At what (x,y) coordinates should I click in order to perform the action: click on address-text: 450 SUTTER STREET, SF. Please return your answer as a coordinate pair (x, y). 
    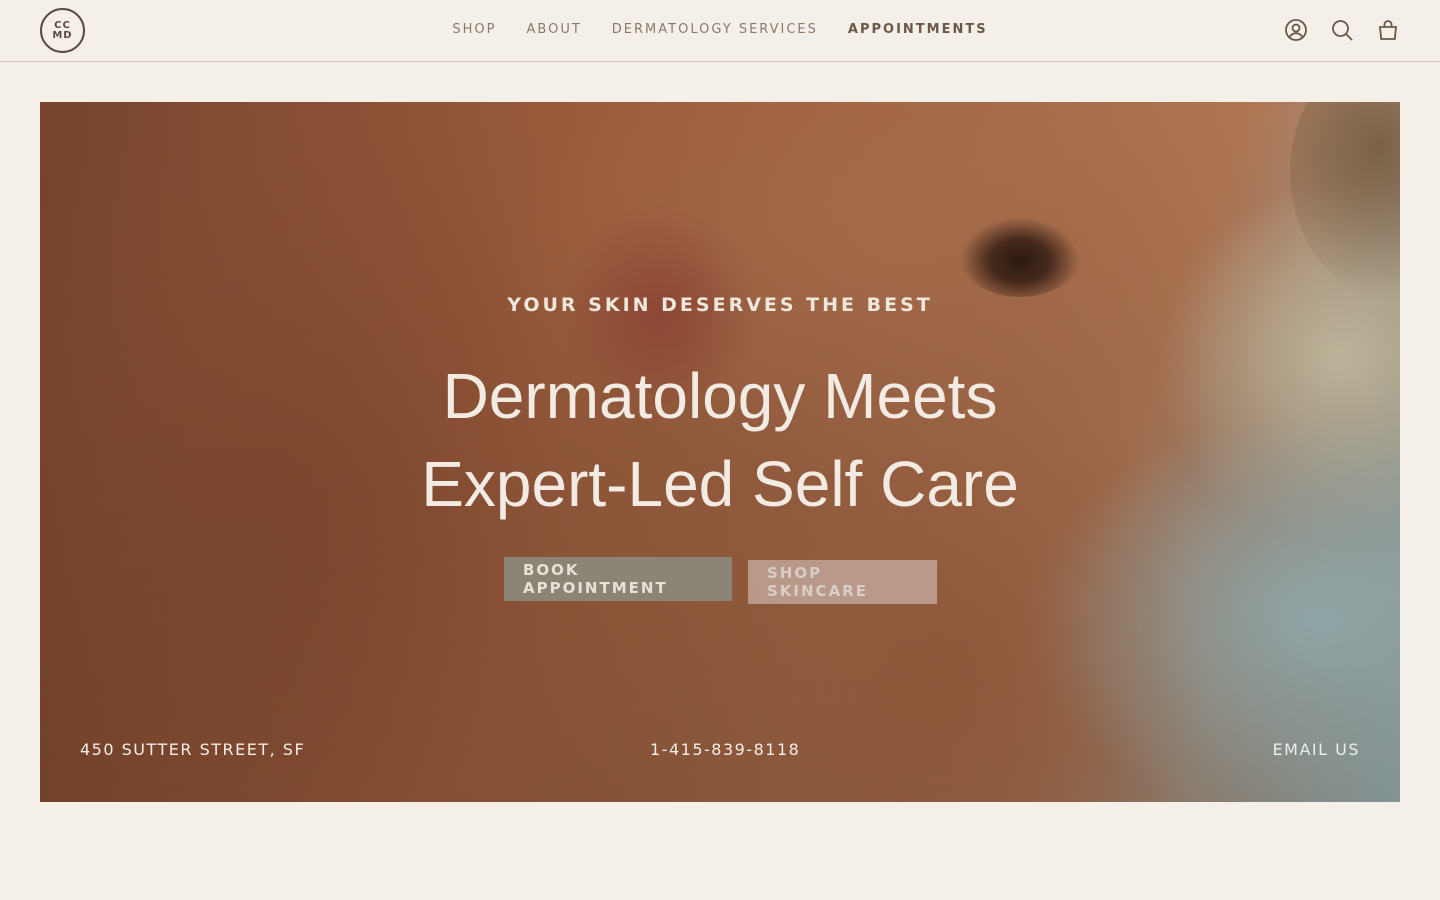
    Looking at the image, I should click on (193, 749).